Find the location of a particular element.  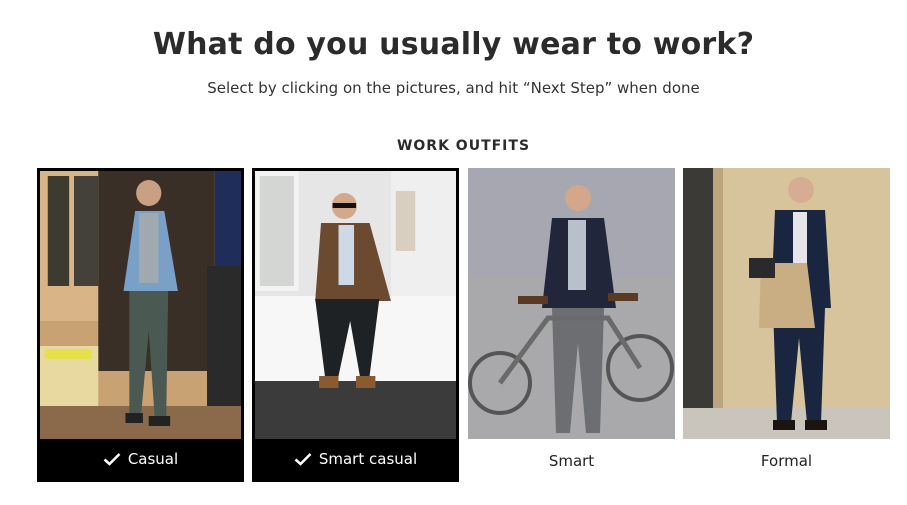

outfit-card-smart-casual: Smart casual is located at coordinates (355, 325).